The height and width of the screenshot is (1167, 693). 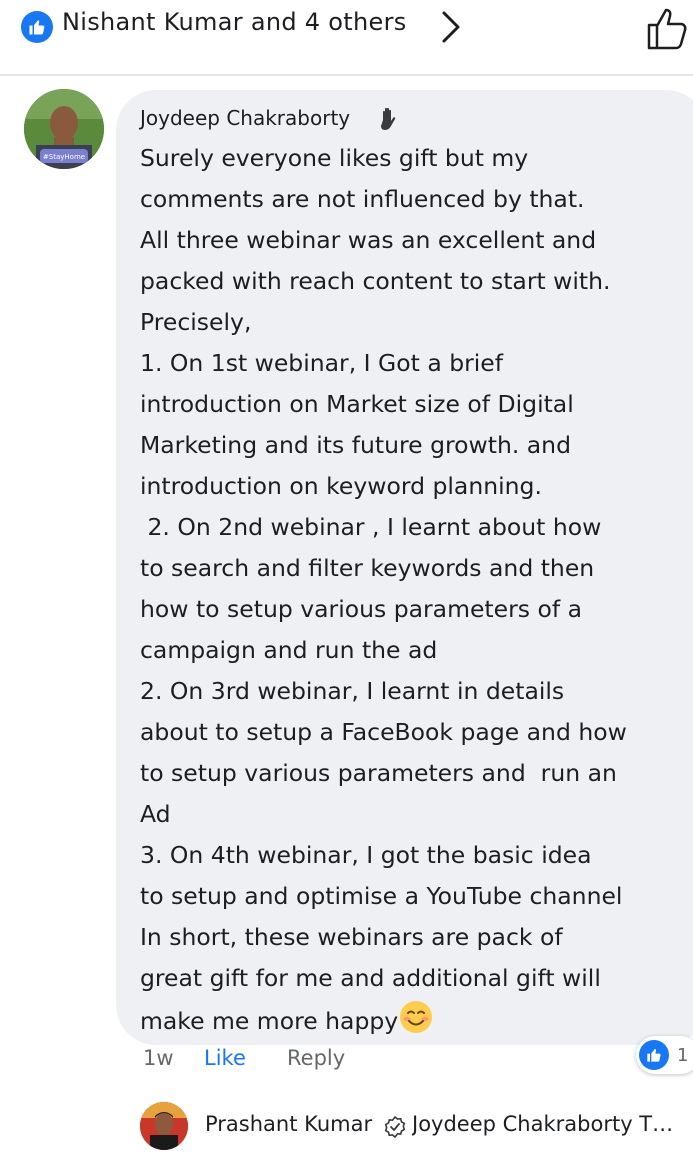 I want to click on like-button: Like, so click(x=225, y=1058).